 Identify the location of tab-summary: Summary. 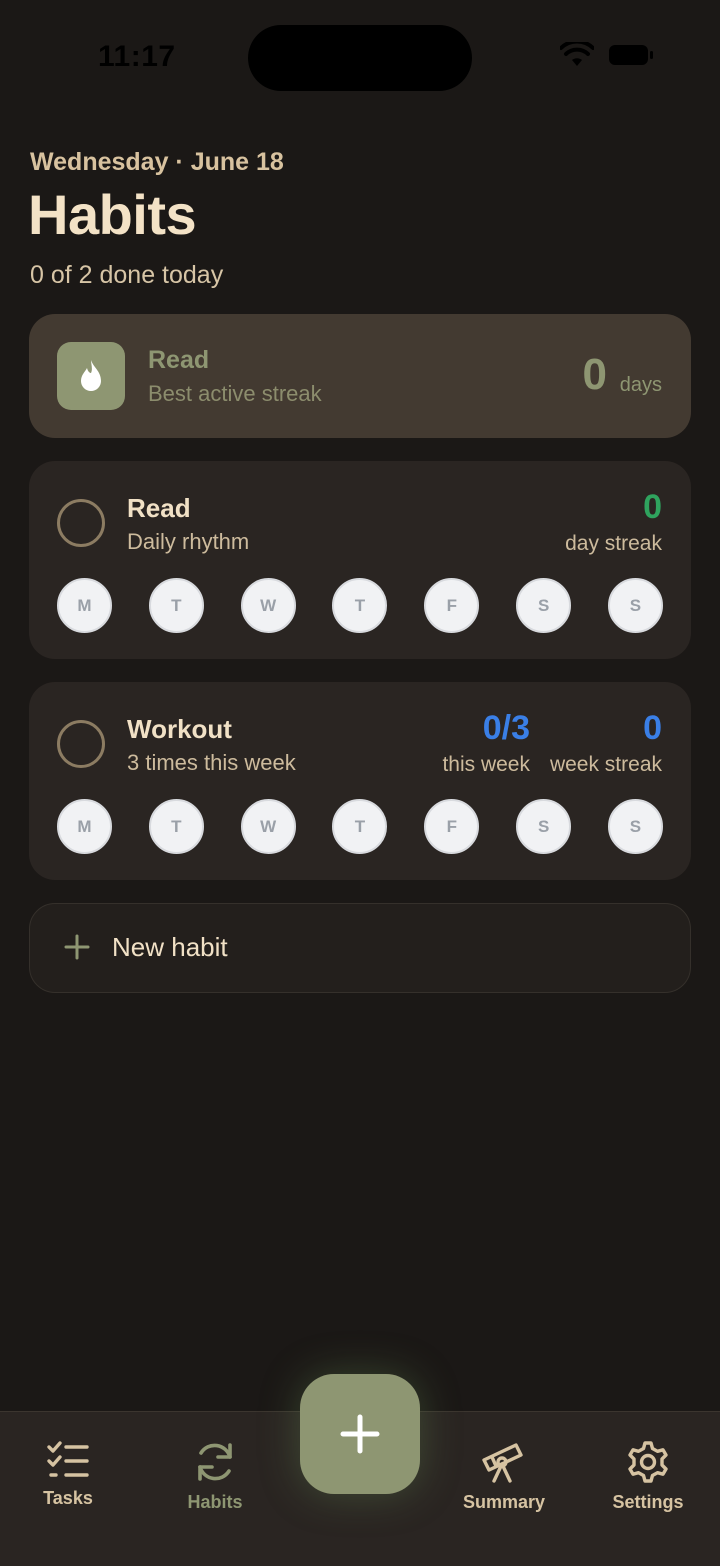
(504, 1476).